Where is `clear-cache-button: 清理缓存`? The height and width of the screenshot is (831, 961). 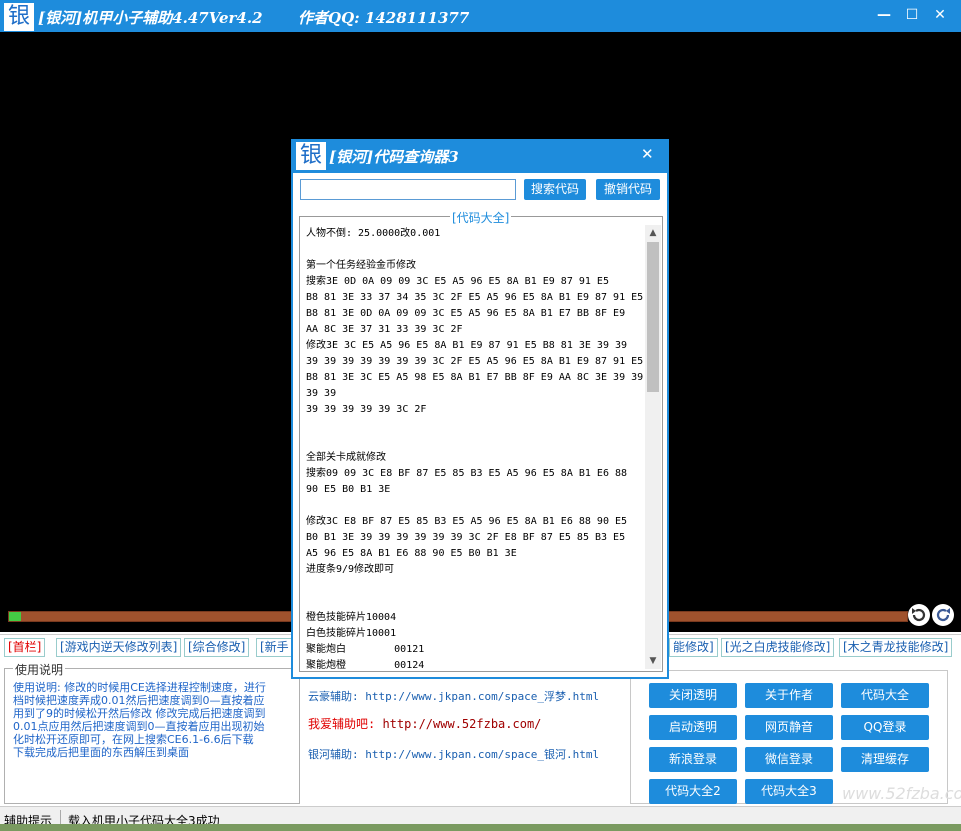
clear-cache-button: 清理缓存 is located at coordinates (885, 759).